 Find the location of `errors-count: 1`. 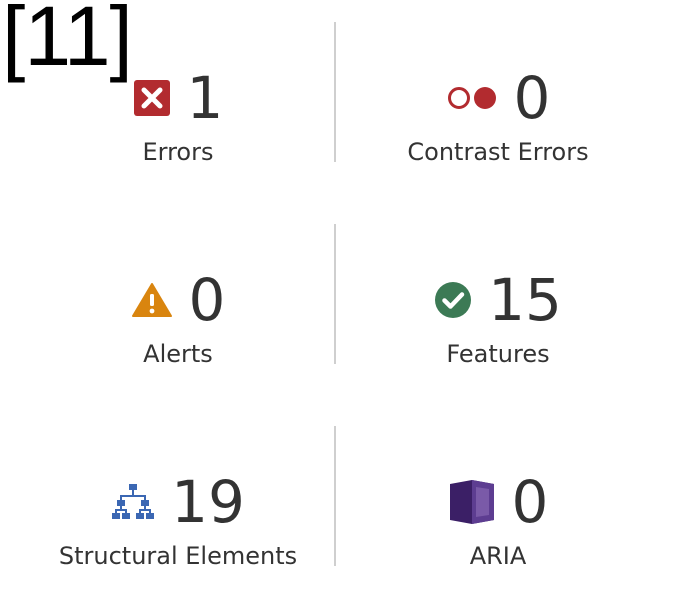

errors-count: 1 is located at coordinates (205, 98).